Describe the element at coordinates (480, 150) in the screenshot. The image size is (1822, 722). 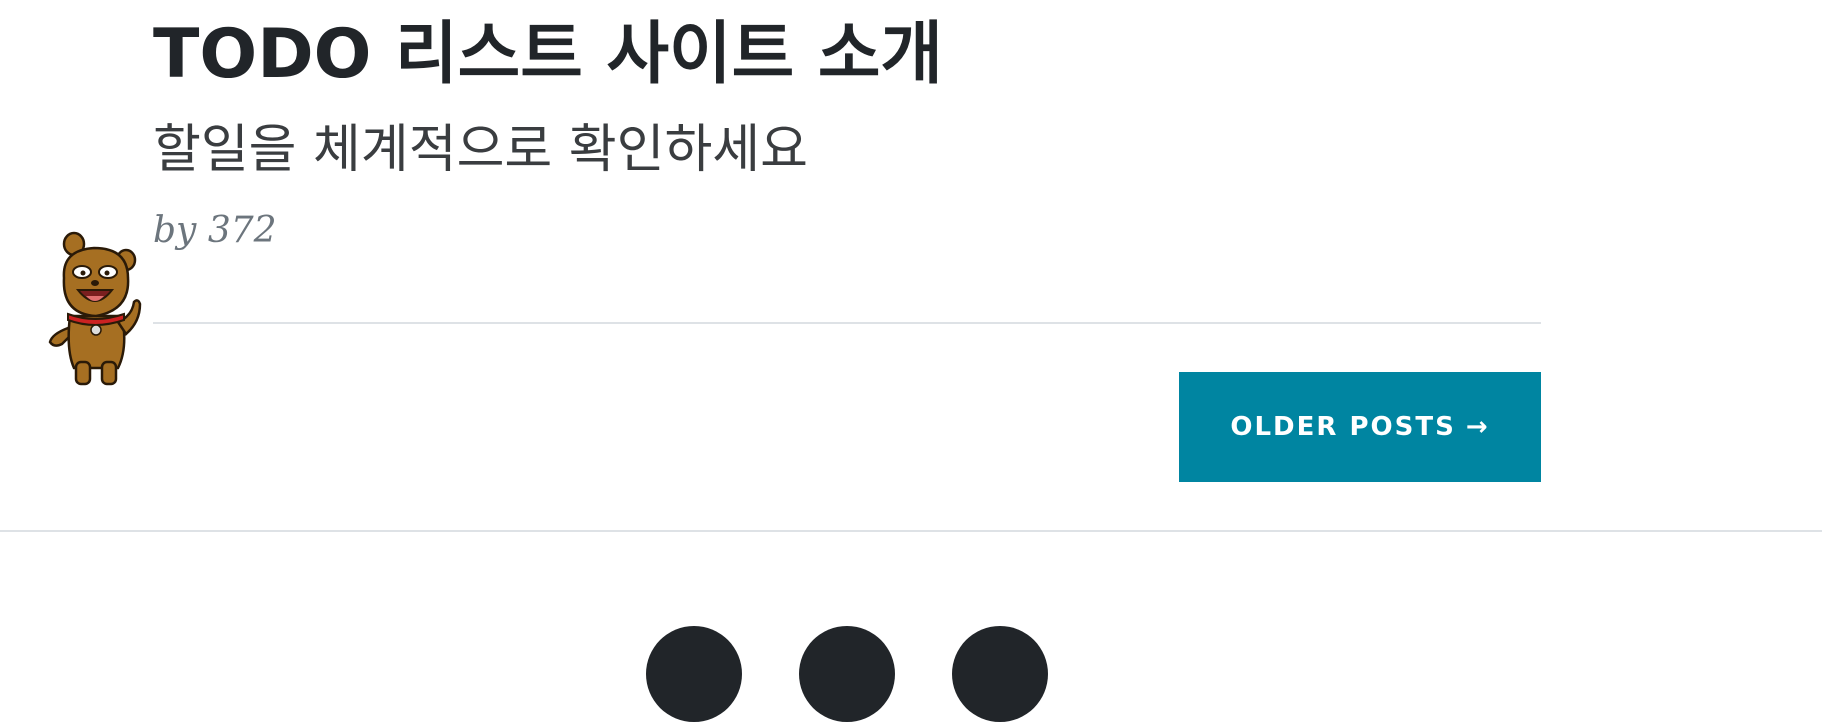
I see `post-subtitle: 할일을 체계적으로 확인하세요` at that location.